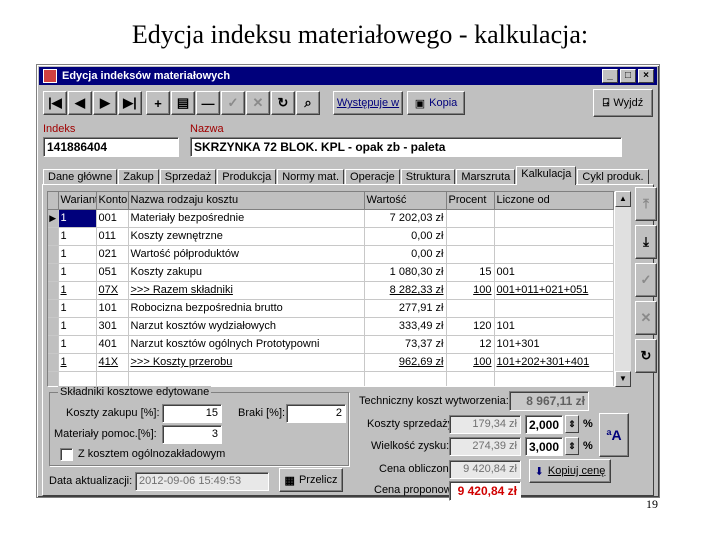 This screenshot has height=540, width=720. Describe the element at coordinates (112, 326) in the screenshot. I see `cell-konto: 301` at that location.